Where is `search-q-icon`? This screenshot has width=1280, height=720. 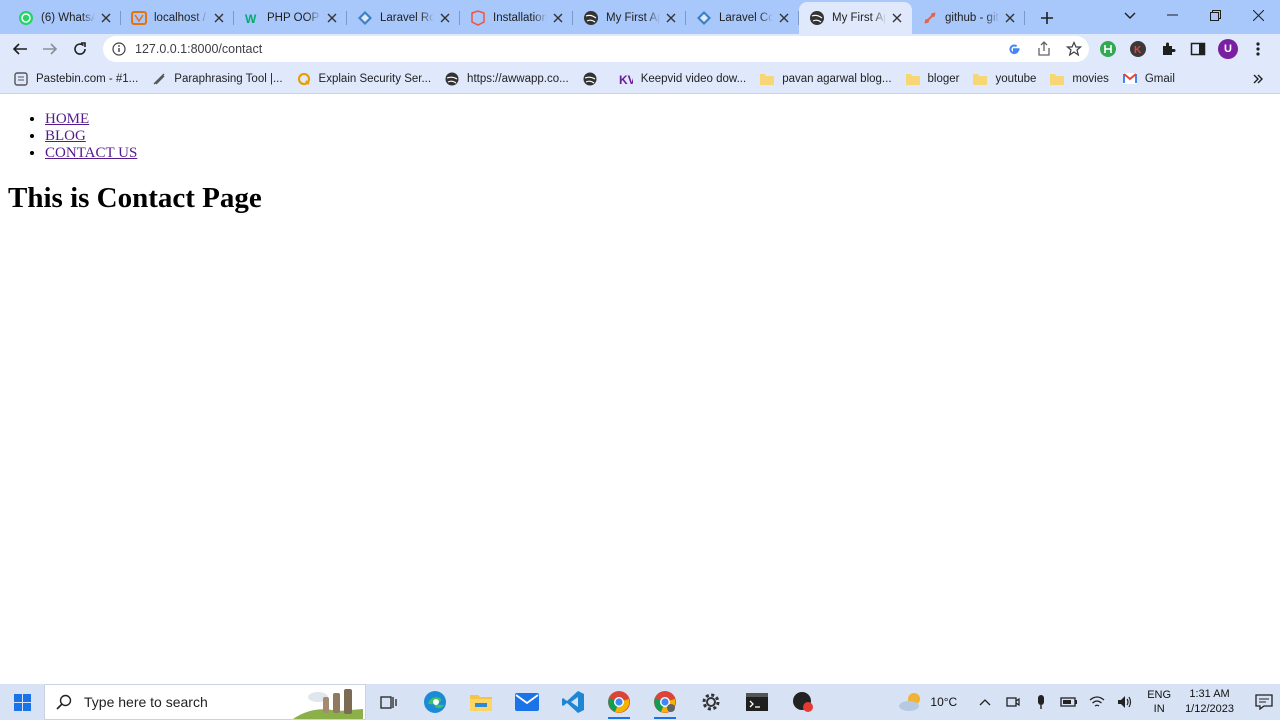 search-q-icon is located at coordinates (304, 79).